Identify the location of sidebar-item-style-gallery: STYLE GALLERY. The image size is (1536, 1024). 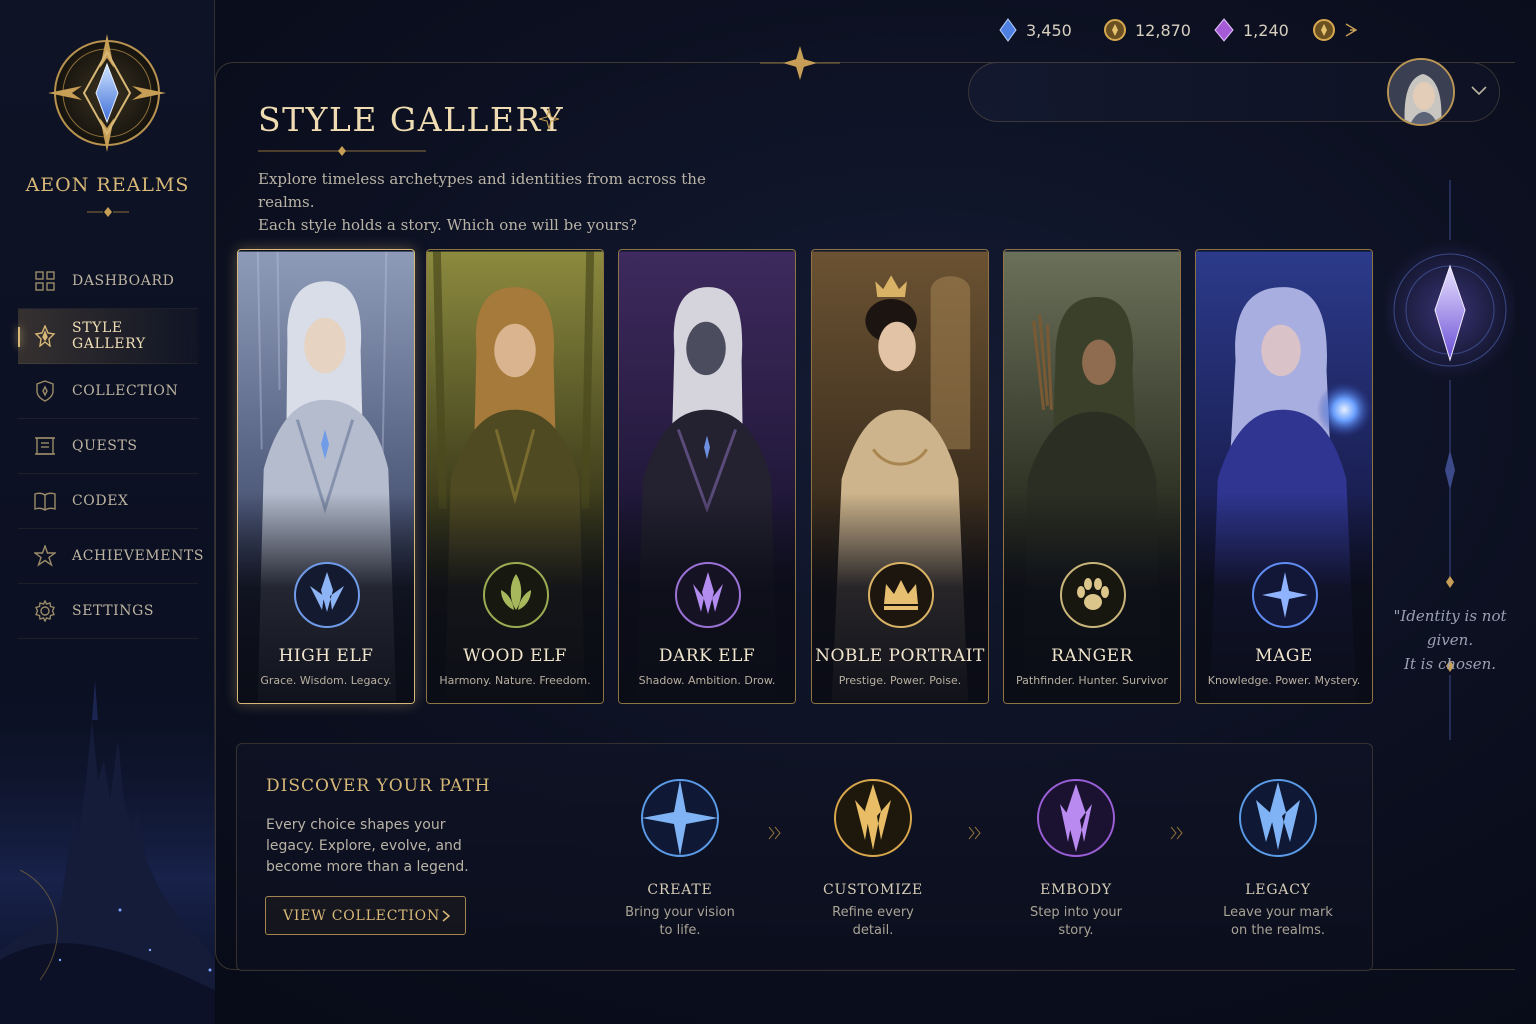
(108, 336).